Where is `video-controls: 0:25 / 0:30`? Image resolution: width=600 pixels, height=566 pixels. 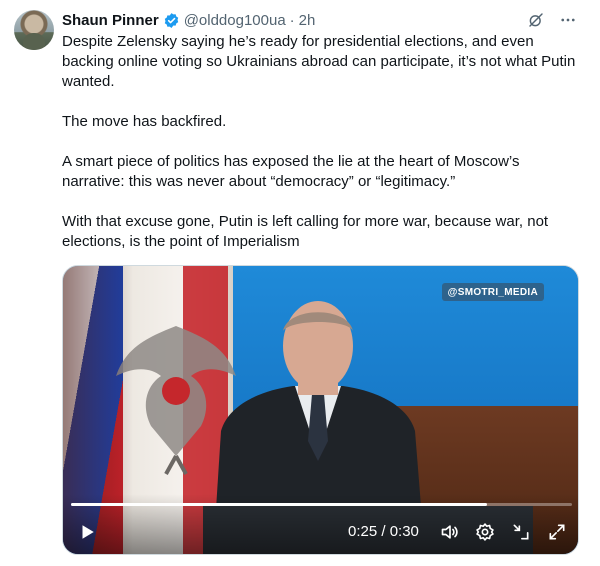 video-controls: 0:25 / 0:30 is located at coordinates (320, 524).